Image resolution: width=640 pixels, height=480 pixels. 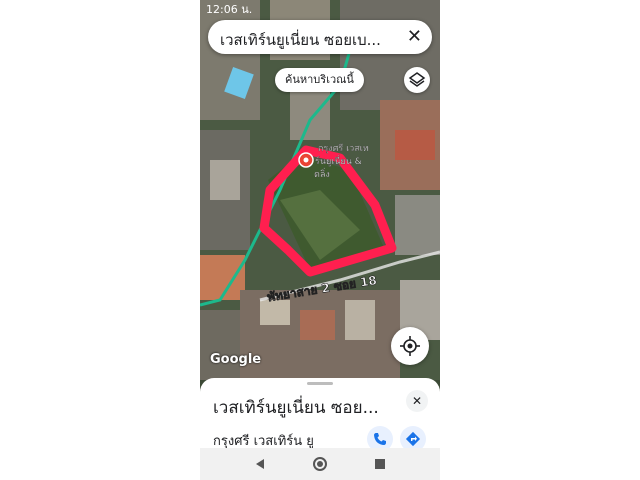 What do you see at coordinates (229, 9) in the screenshot?
I see `status-time: 12:06 น.` at bounding box center [229, 9].